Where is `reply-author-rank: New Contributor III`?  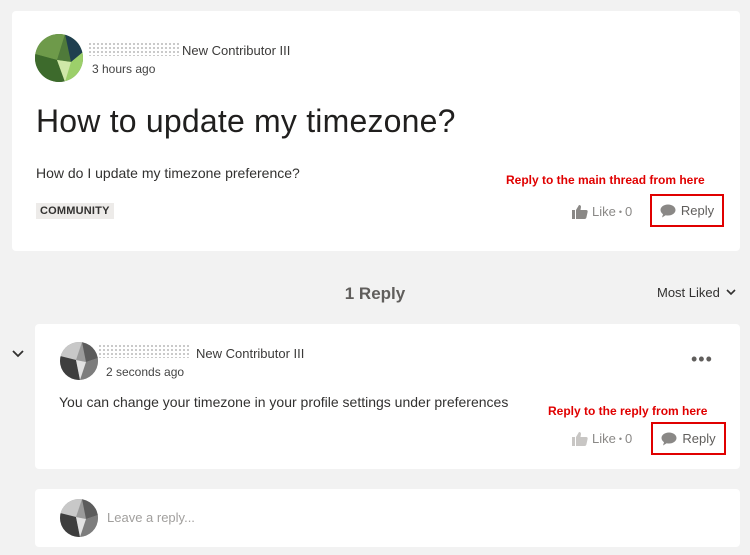
reply-author-rank: New Contributor III is located at coordinates (250, 353).